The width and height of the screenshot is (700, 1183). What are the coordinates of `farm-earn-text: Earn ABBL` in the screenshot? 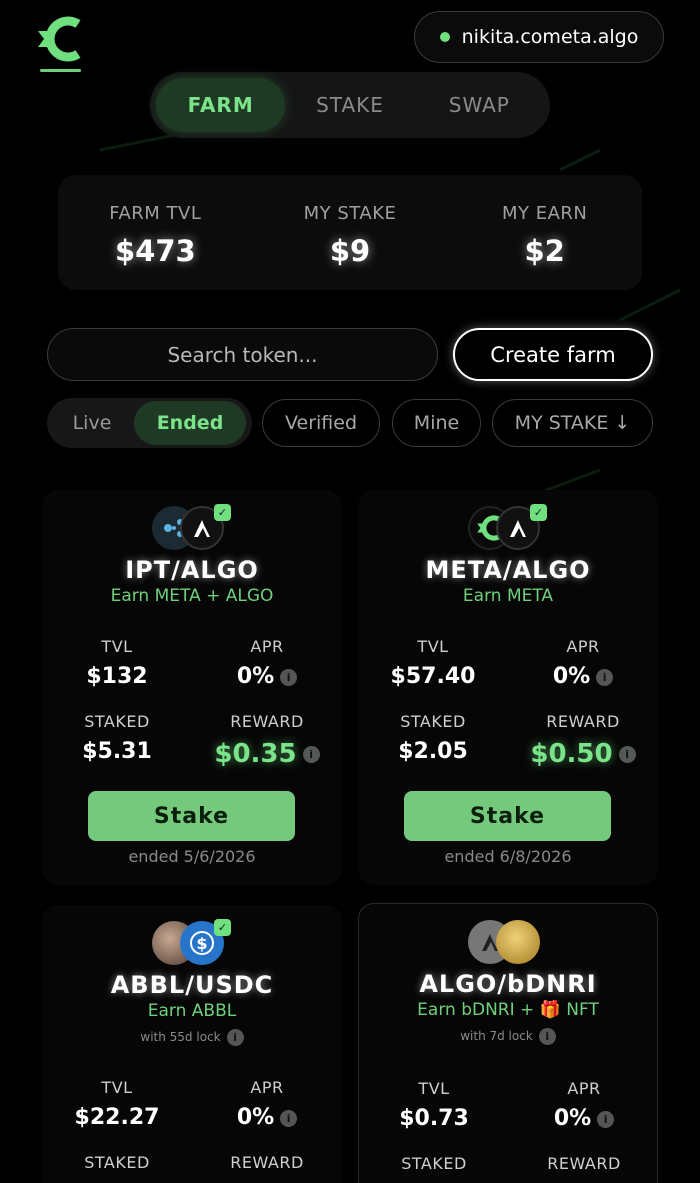 It's located at (192, 1011).